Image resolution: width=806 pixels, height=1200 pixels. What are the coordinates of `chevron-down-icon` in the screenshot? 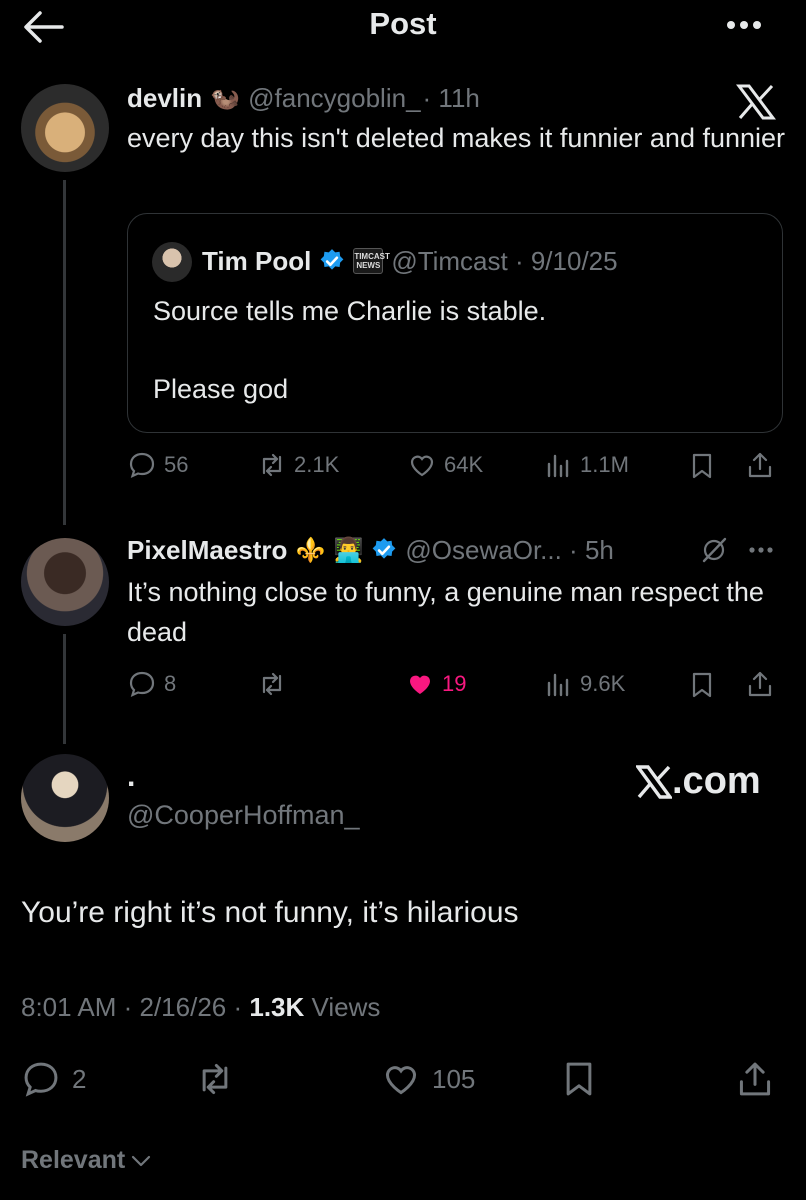 It's located at (141, 1160).